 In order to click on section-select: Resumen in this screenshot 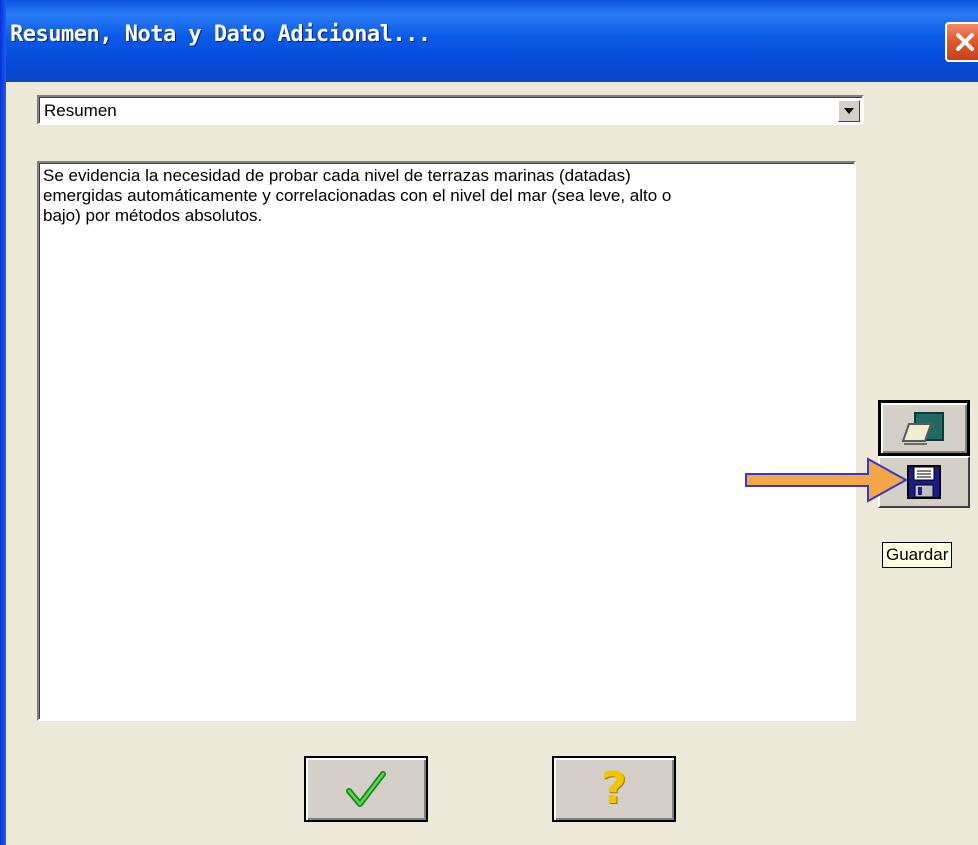, I will do `click(450, 110)`.